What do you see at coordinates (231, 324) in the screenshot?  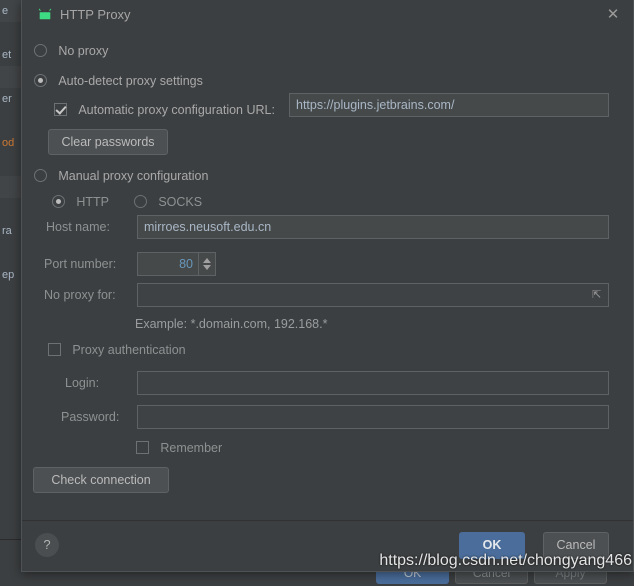 I see `no-proxy-example-hint: Example: *.domain.com, 192.168.*` at bounding box center [231, 324].